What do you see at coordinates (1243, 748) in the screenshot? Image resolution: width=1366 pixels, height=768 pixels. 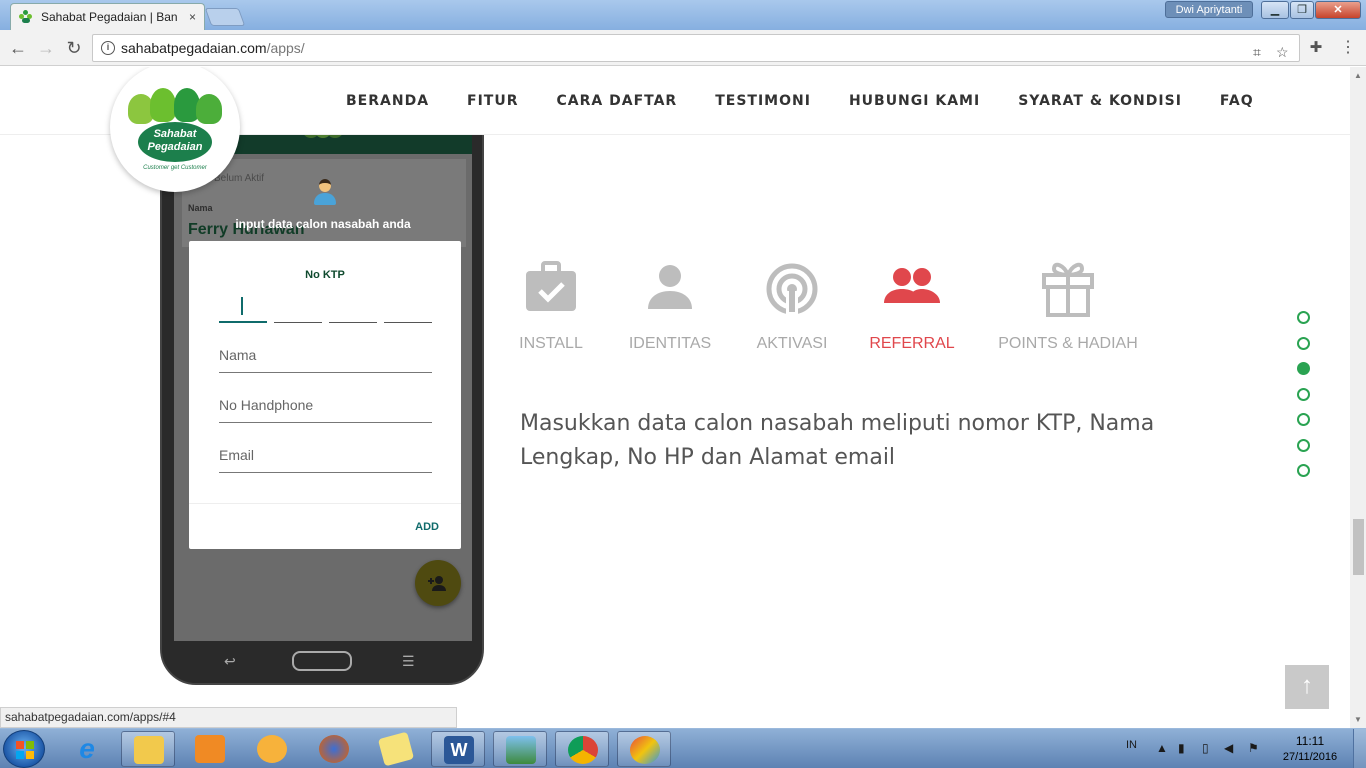 I see `system-tray: IN ▲ ▮ ▯ ◀ ⚑ 11:11 27/11/2016` at bounding box center [1243, 748].